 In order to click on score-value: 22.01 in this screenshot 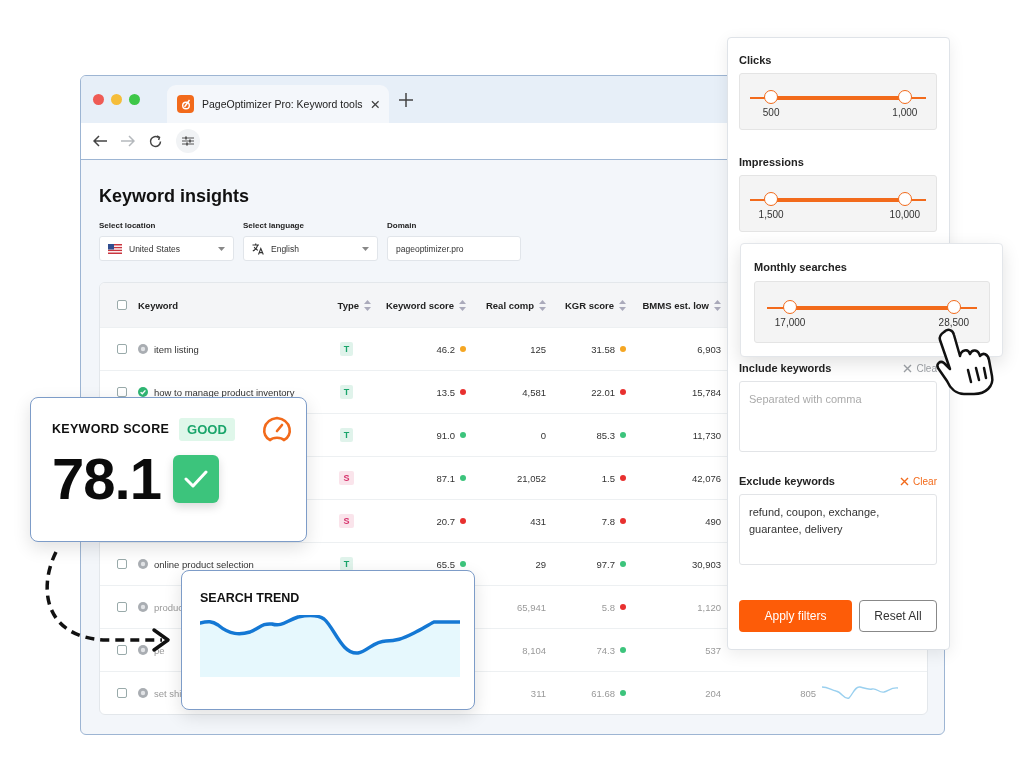, I will do `click(603, 392)`.